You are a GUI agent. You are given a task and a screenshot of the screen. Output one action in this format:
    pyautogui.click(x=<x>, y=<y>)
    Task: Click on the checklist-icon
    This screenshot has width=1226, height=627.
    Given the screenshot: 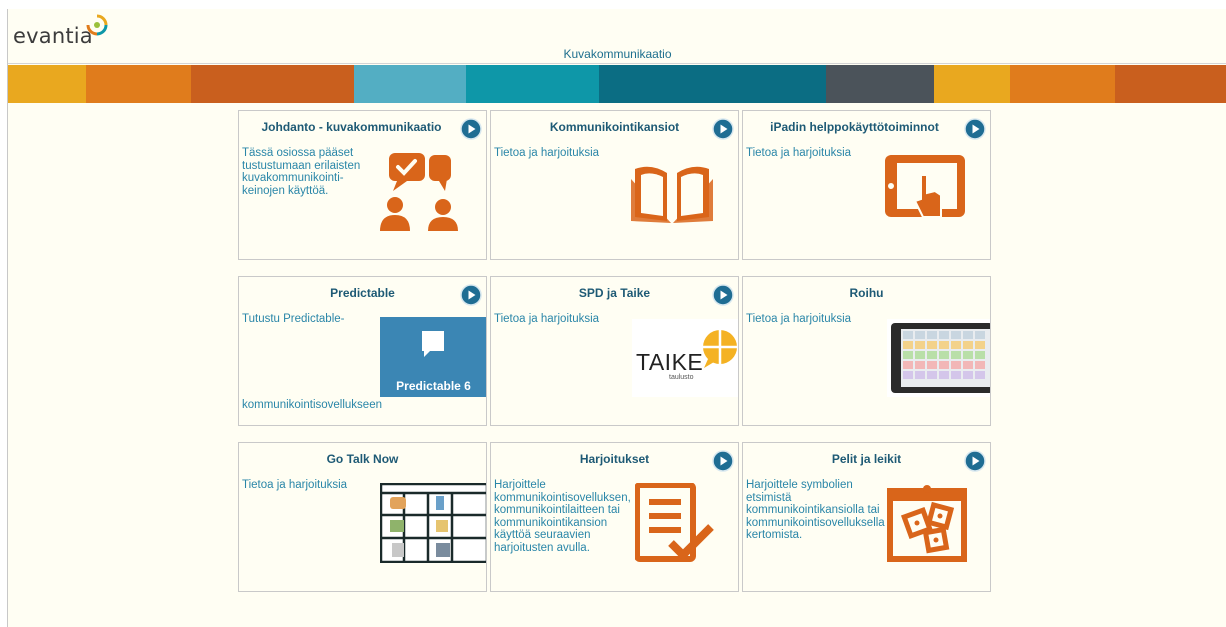 What is the action you would take?
    pyautogui.click(x=674, y=522)
    